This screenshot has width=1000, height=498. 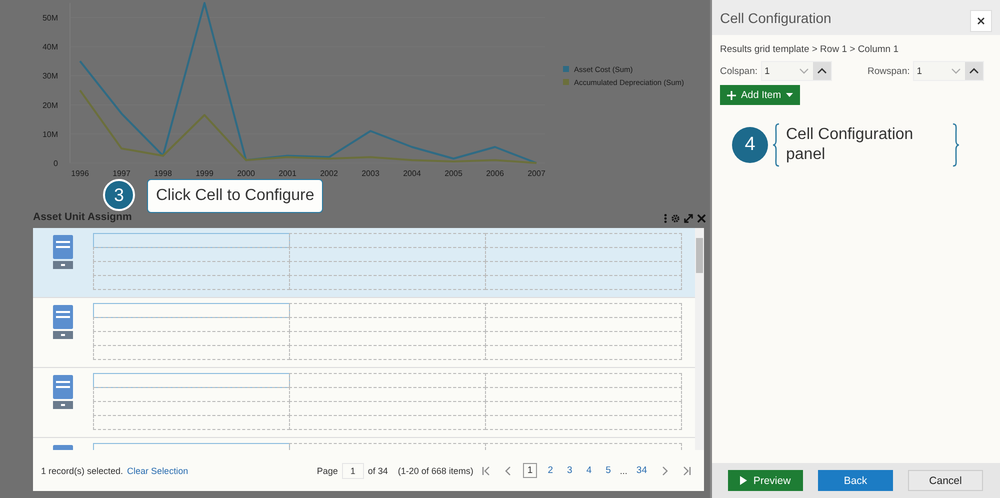 I want to click on axis-tick-label: 1996, so click(x=80, y=173).